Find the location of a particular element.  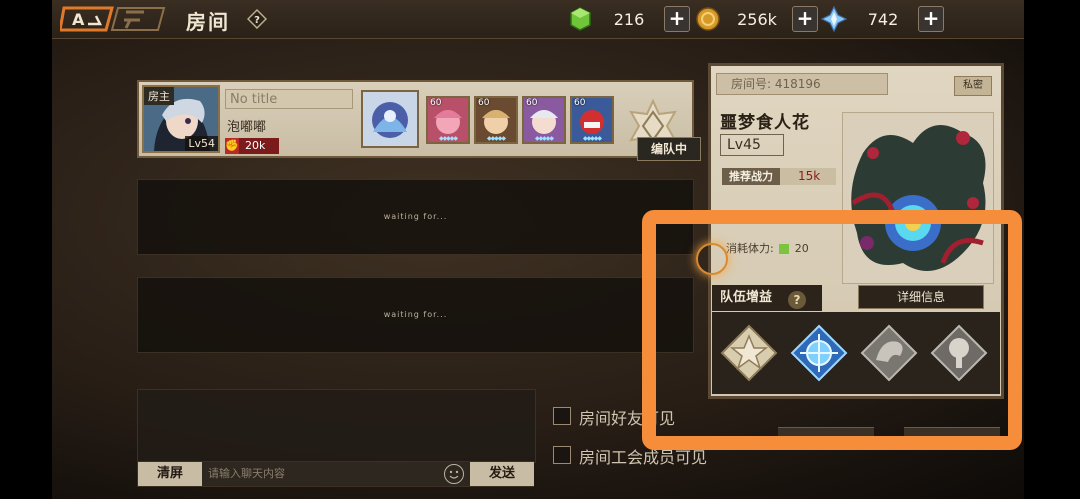

team-member-3: 60 ◆◆◆◆◆ is located at coordinates (544, 120).